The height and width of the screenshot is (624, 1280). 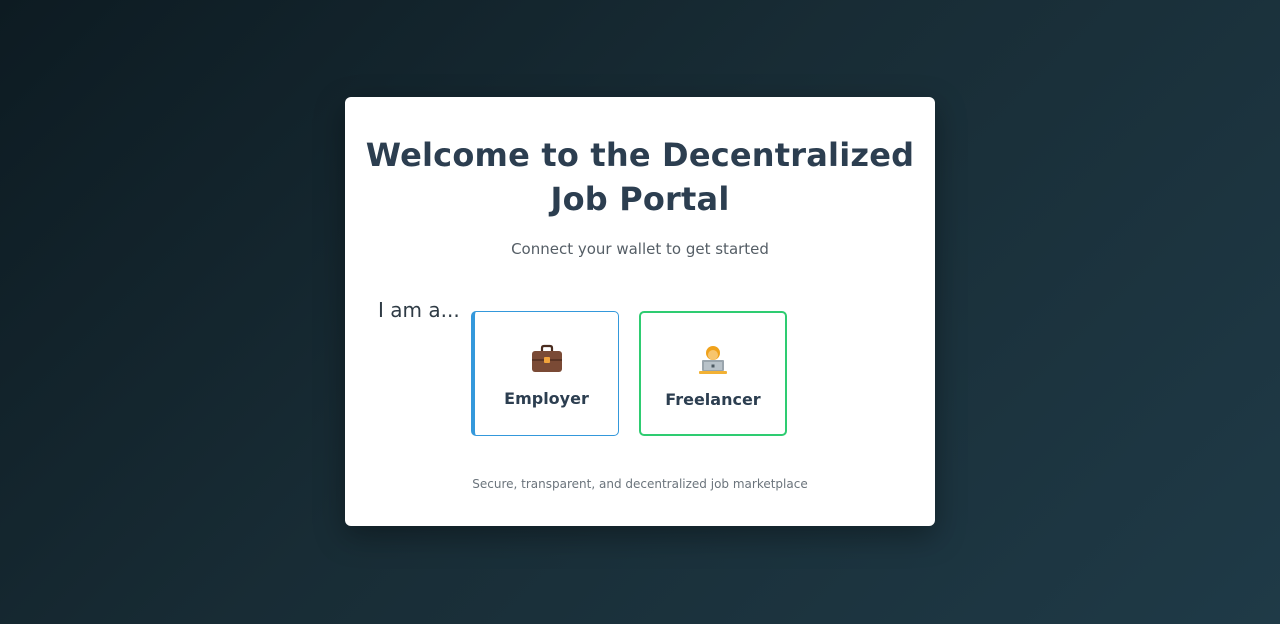 I want to click on technologist-icon, so click(x=713, y=360).